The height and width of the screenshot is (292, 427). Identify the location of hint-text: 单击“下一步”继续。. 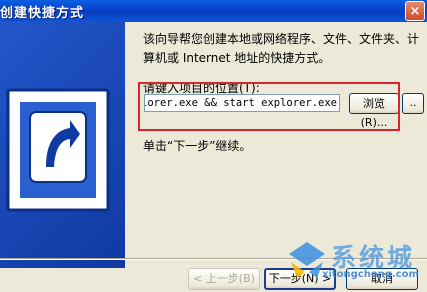
(197, 146).